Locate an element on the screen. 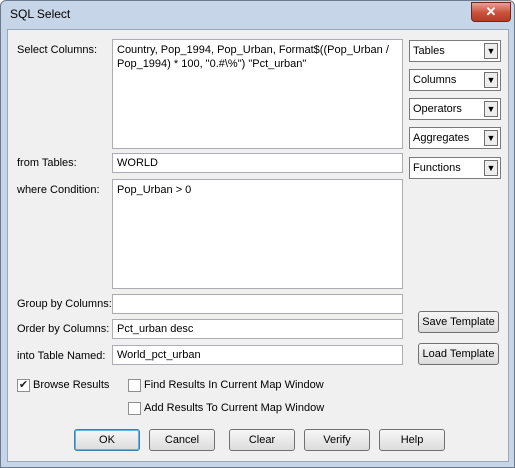  columns-dropdown: Columns ▼ is located at coordinates (455, 80).